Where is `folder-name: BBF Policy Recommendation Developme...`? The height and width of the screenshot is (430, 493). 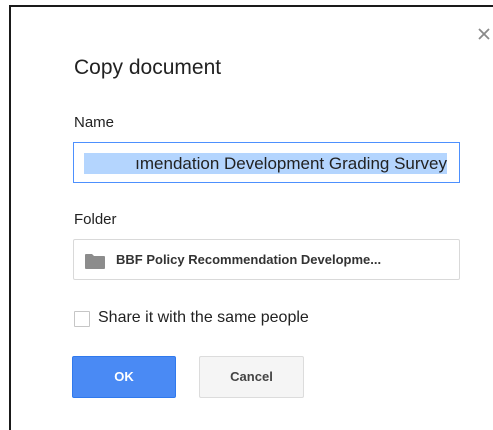 folder-name: BBF Policy Recommendation Developme... is located at coordinates (249, 259).